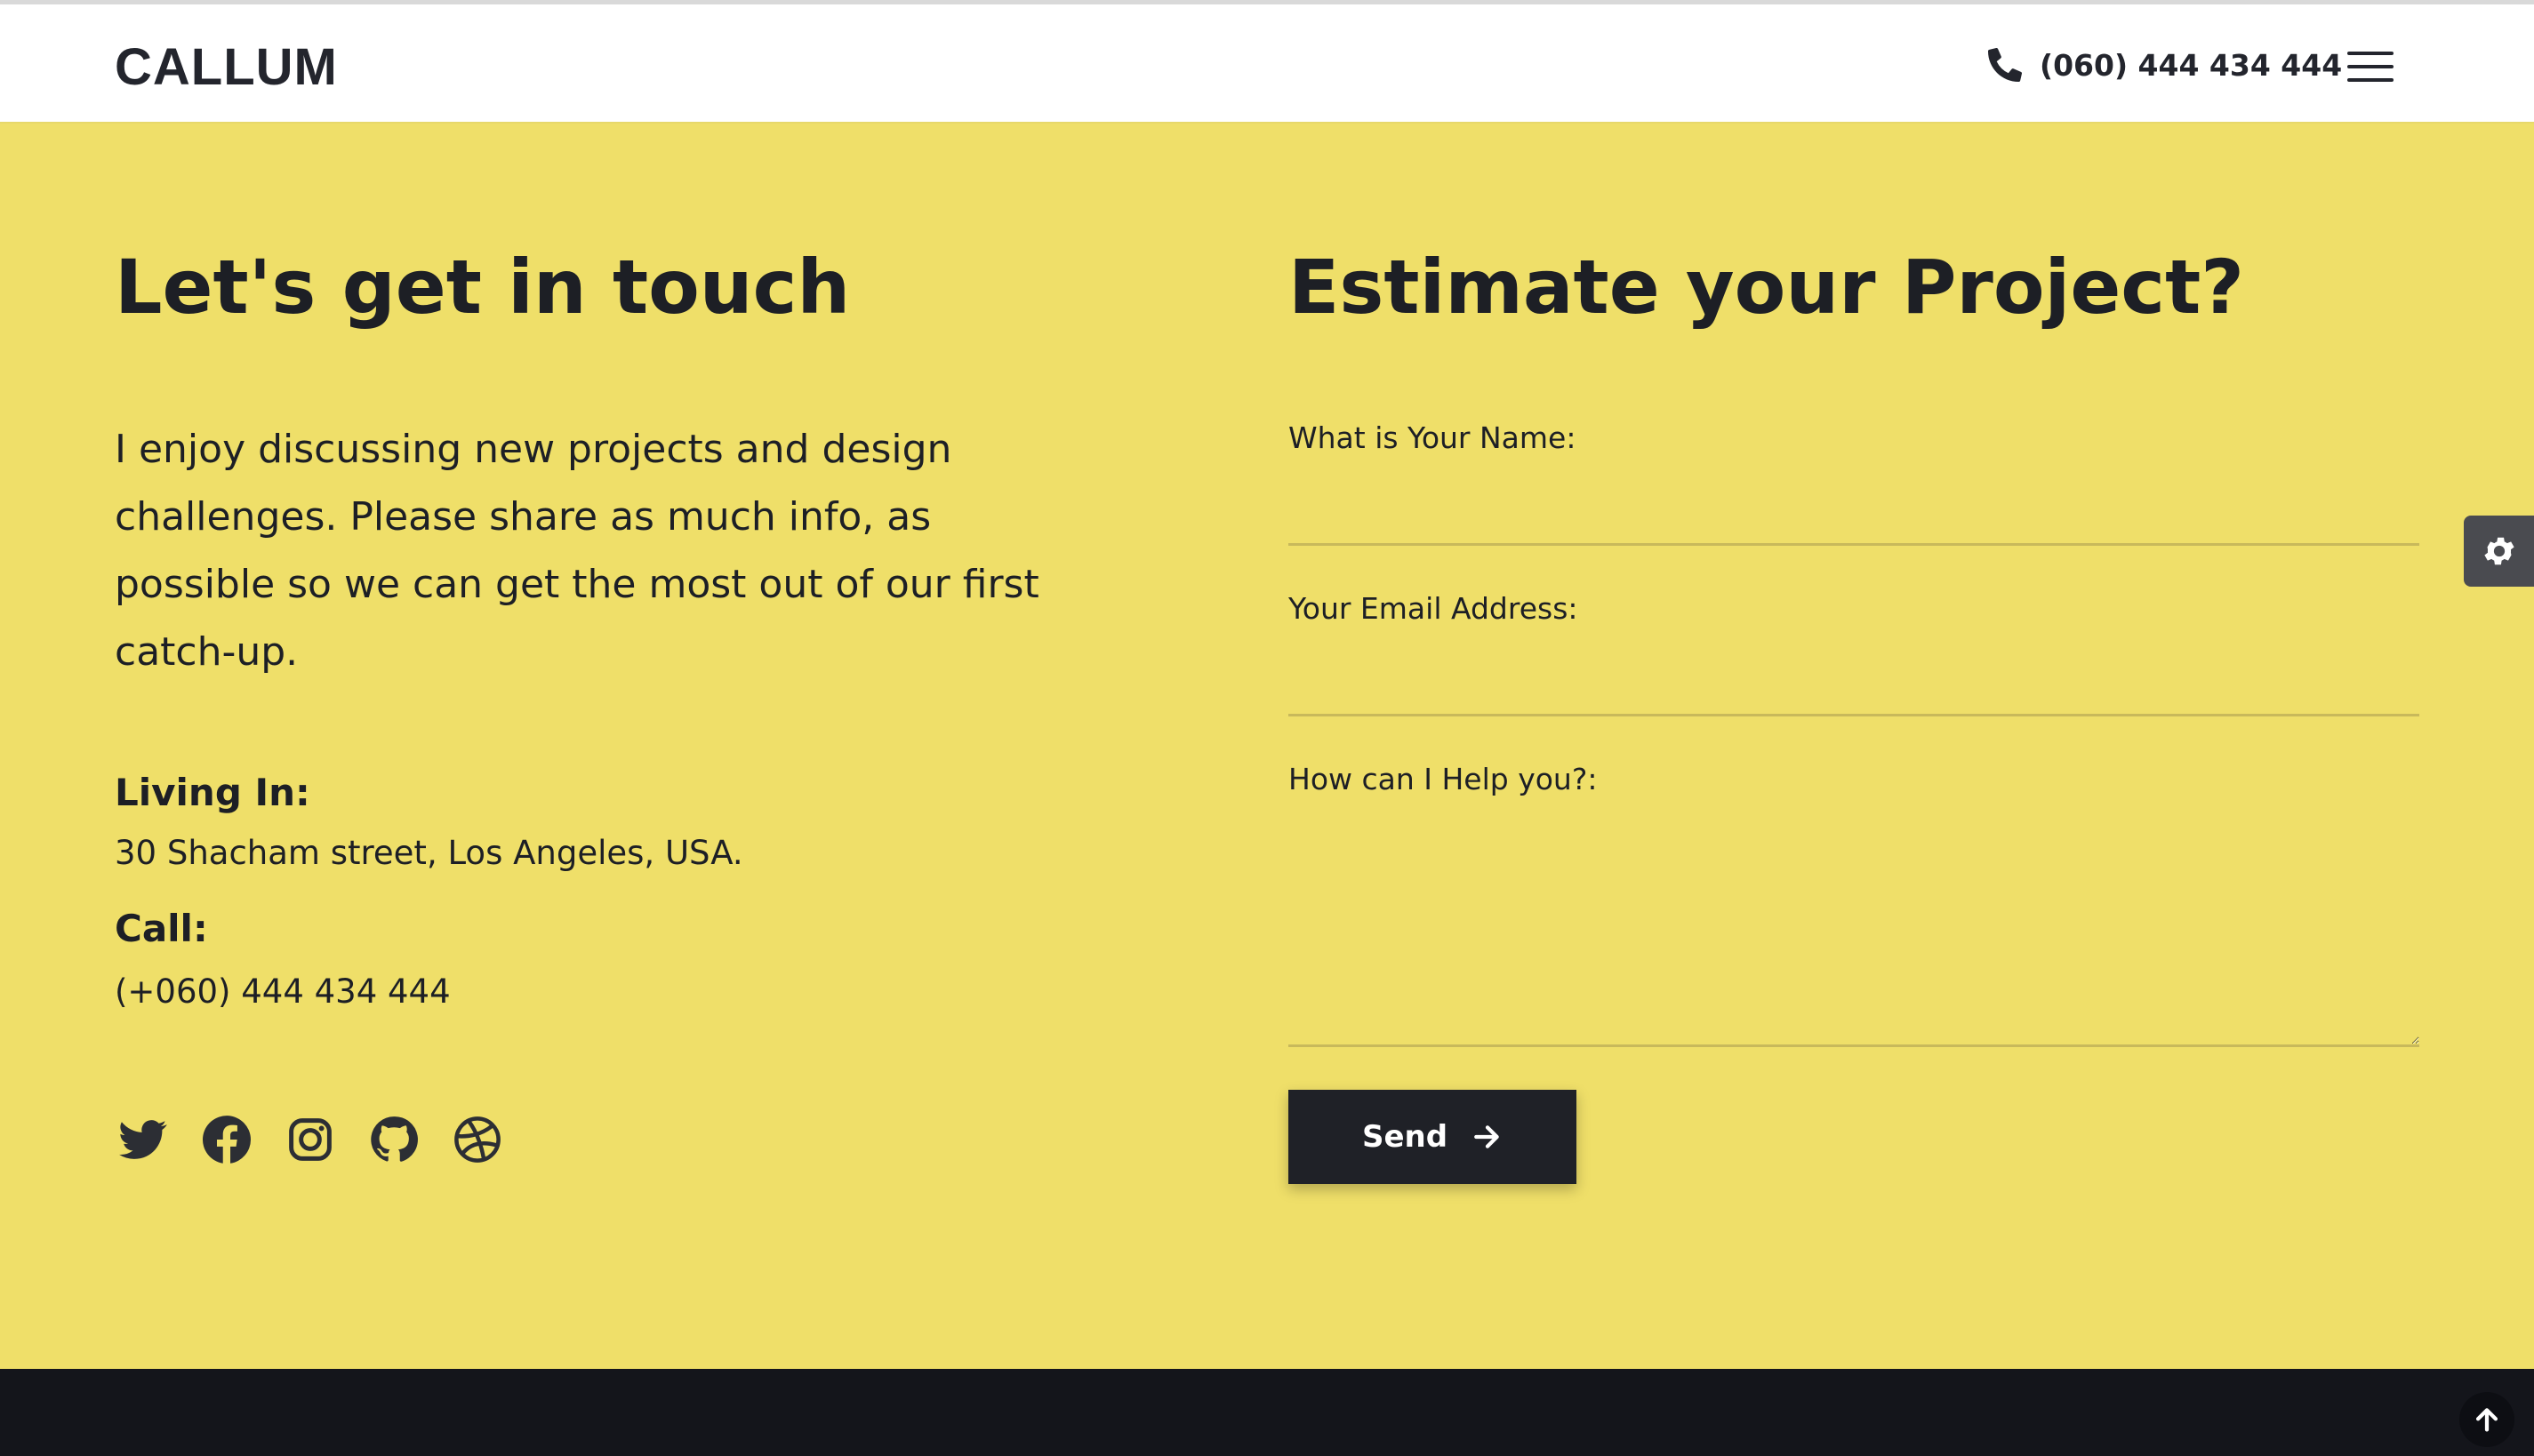 This screenshot has width=2534, height=1456. What do you see at coordinates (2191, 65) in the screenshot?
I see `header-phone-number: (060) 444 434 444` at bounding box center [2191, 65].